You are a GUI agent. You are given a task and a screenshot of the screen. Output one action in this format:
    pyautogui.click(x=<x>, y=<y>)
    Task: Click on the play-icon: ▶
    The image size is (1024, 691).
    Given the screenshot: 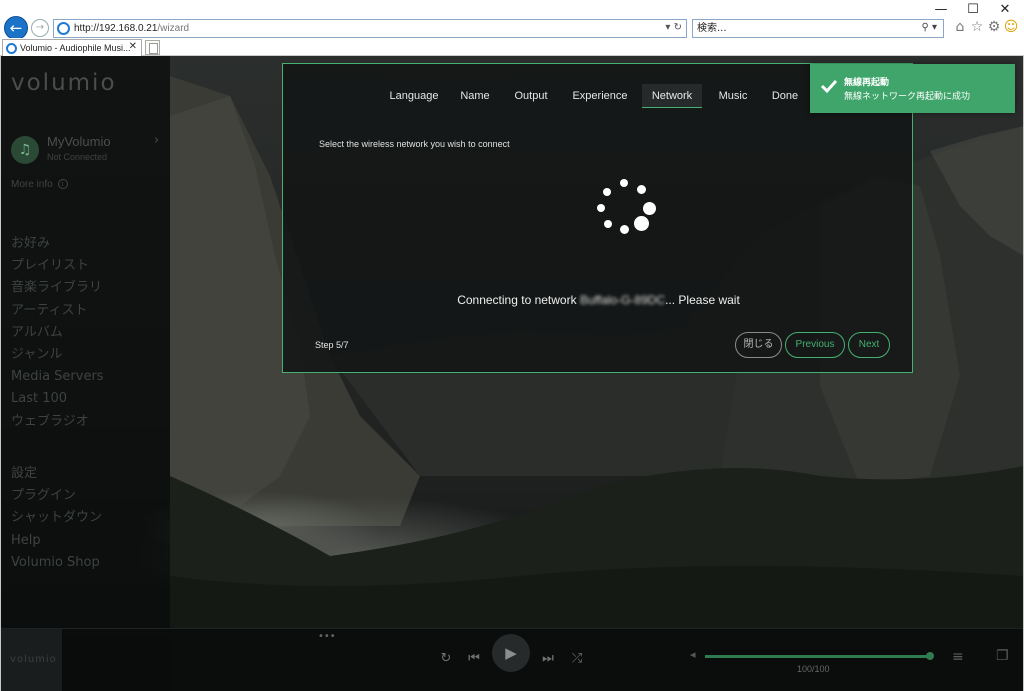 What is the action you would take?
    pyautogui.click(x=511, y=653)
    